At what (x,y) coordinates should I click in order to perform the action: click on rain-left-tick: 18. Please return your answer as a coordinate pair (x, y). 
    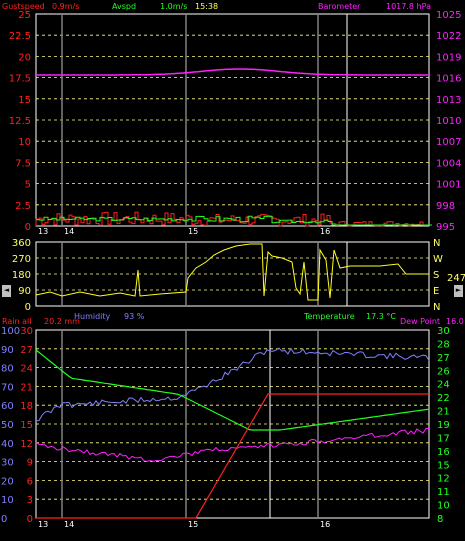
    Looking at the image, I should click on (26, 406).